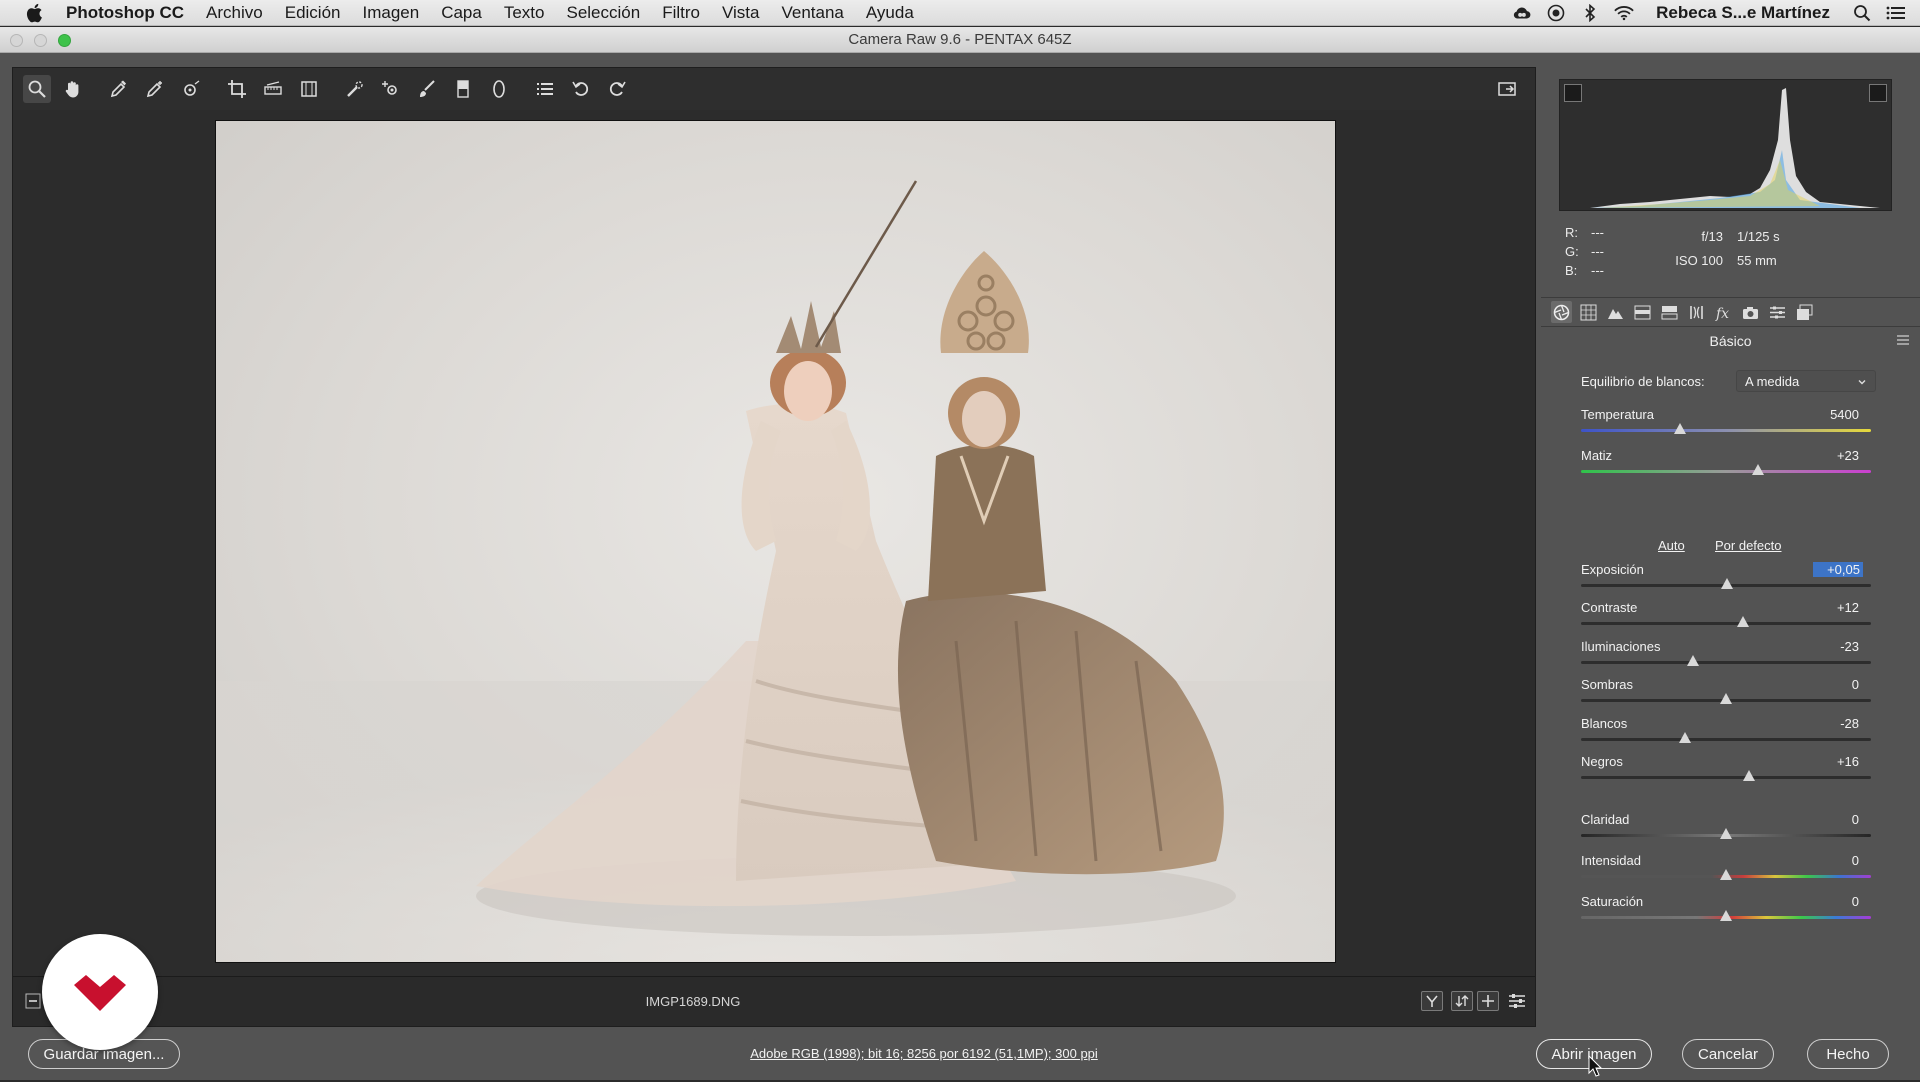 The height and width of the screenshot is (1082, 1920). What do you see at coordinates (1556, 13) in the screenshot?
I see `record-icon` at bounding box center [1556, 13].